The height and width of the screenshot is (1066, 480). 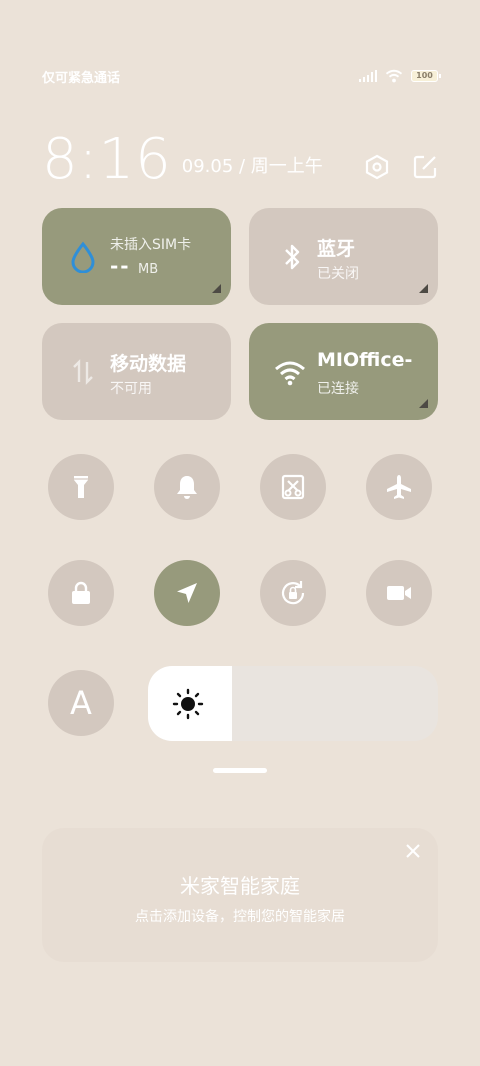 I want to click on clock: 8:16, so click(x=107, y=159).